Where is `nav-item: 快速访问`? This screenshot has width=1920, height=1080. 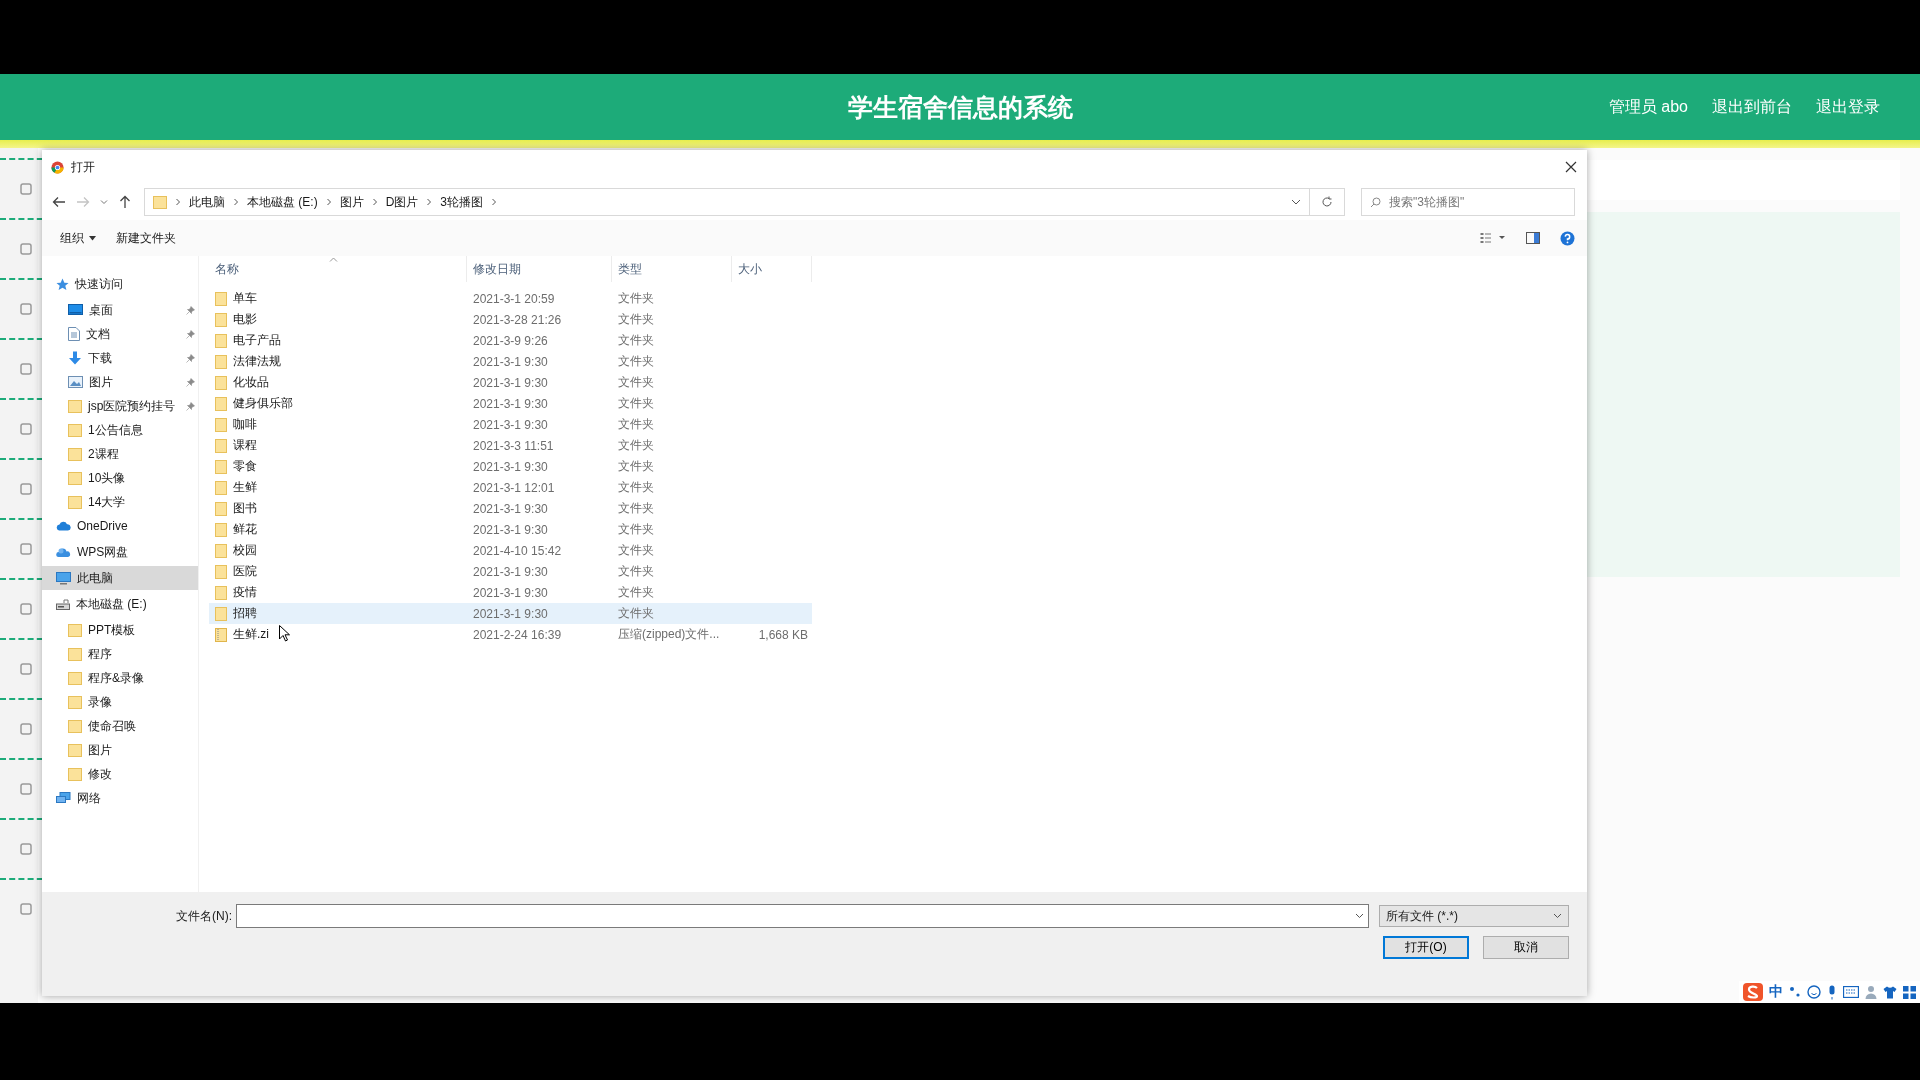
nav-item: 快速访问 is located at coordinates (120, 284).